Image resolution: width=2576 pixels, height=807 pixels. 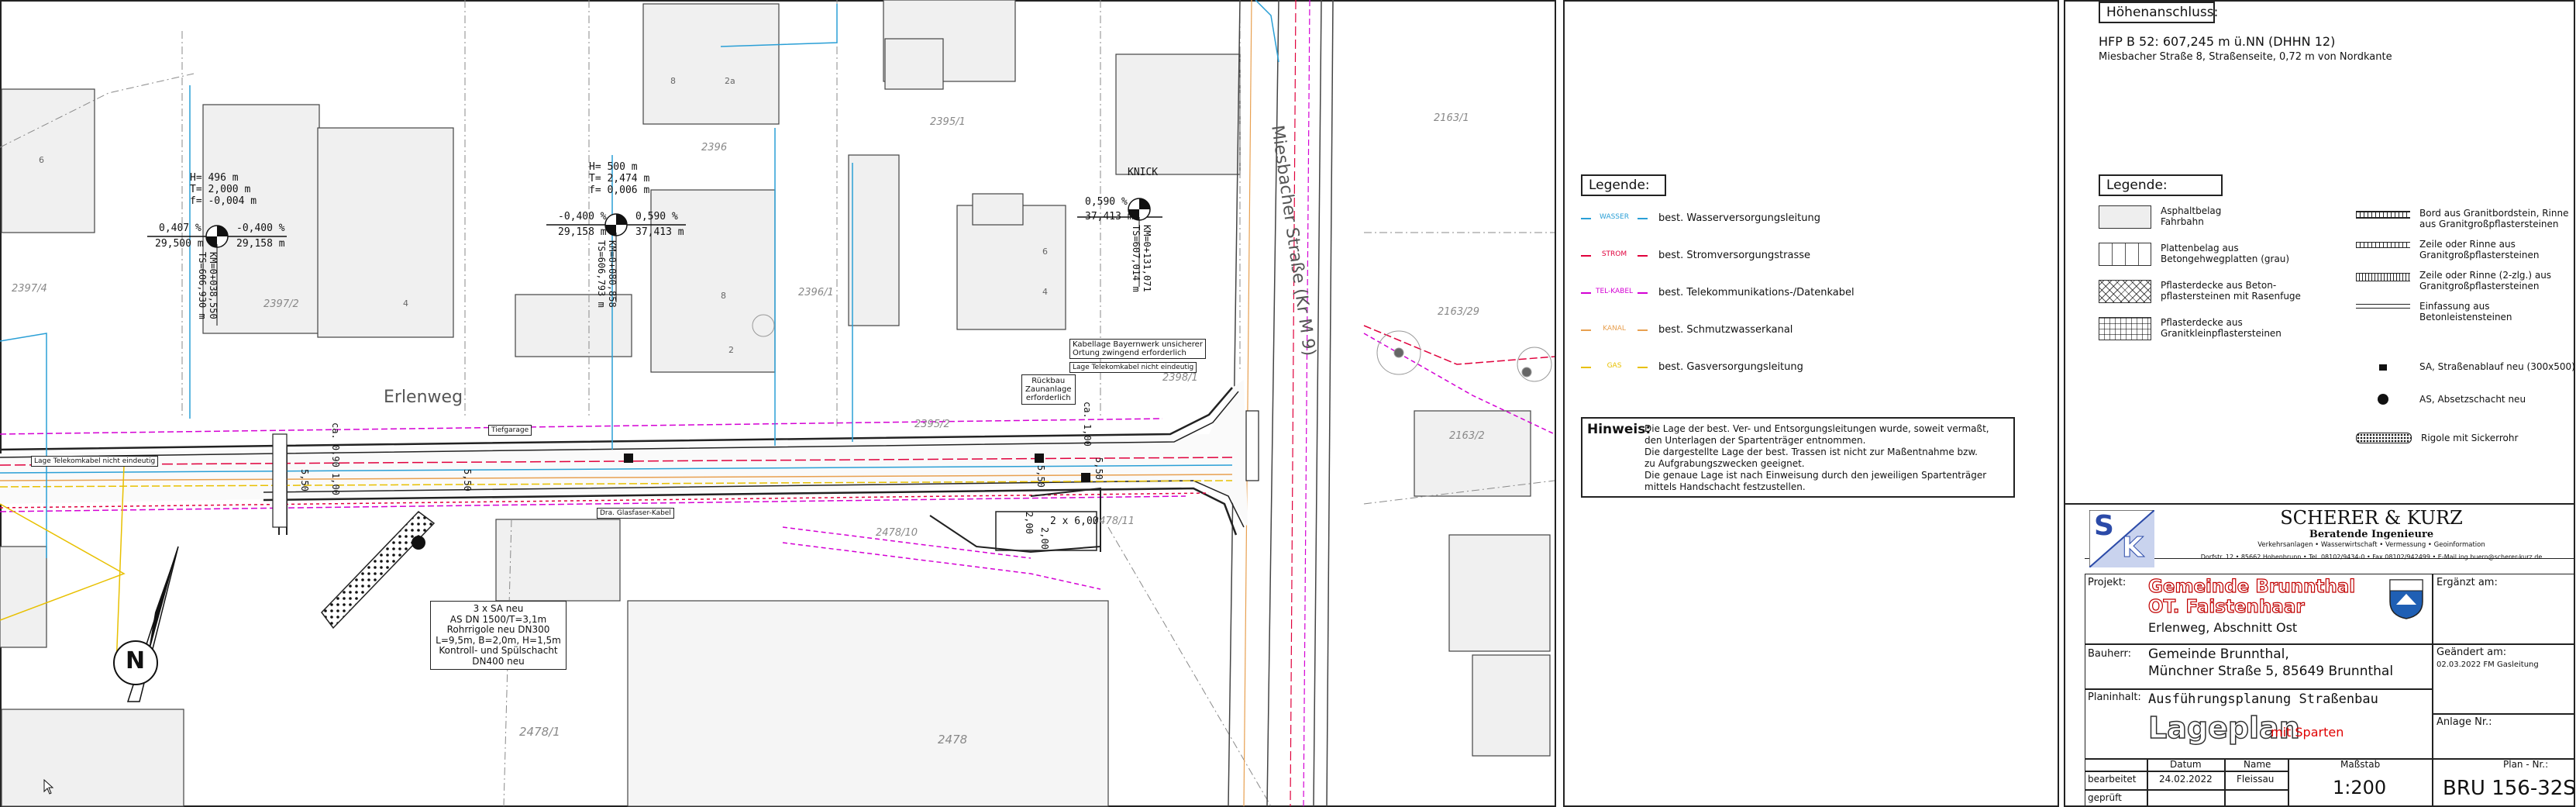 I want to click on profile-f: f= 0,006 m, so click(x=619, y=191).